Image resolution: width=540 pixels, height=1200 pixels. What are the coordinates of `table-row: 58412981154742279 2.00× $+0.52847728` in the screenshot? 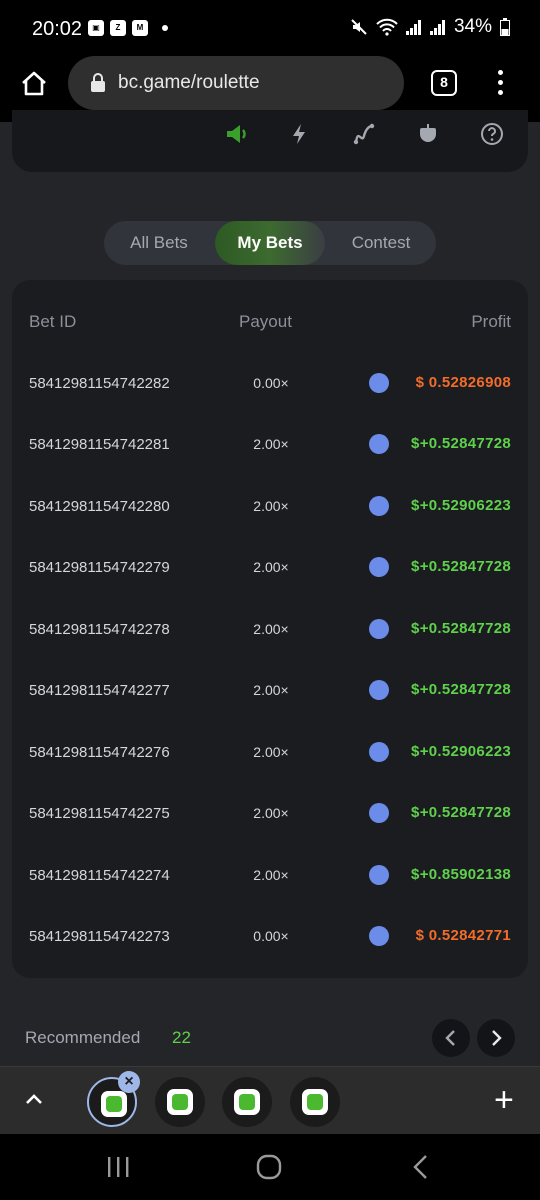 It's located at (270, 567).